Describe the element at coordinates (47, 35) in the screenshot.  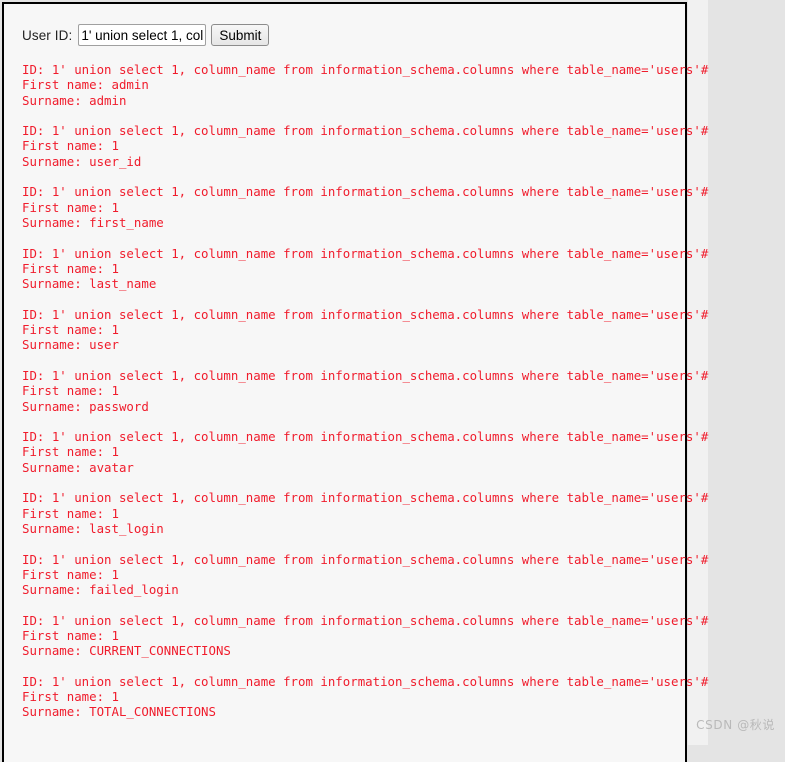
I see `user-id-label: User ID:` at that location.